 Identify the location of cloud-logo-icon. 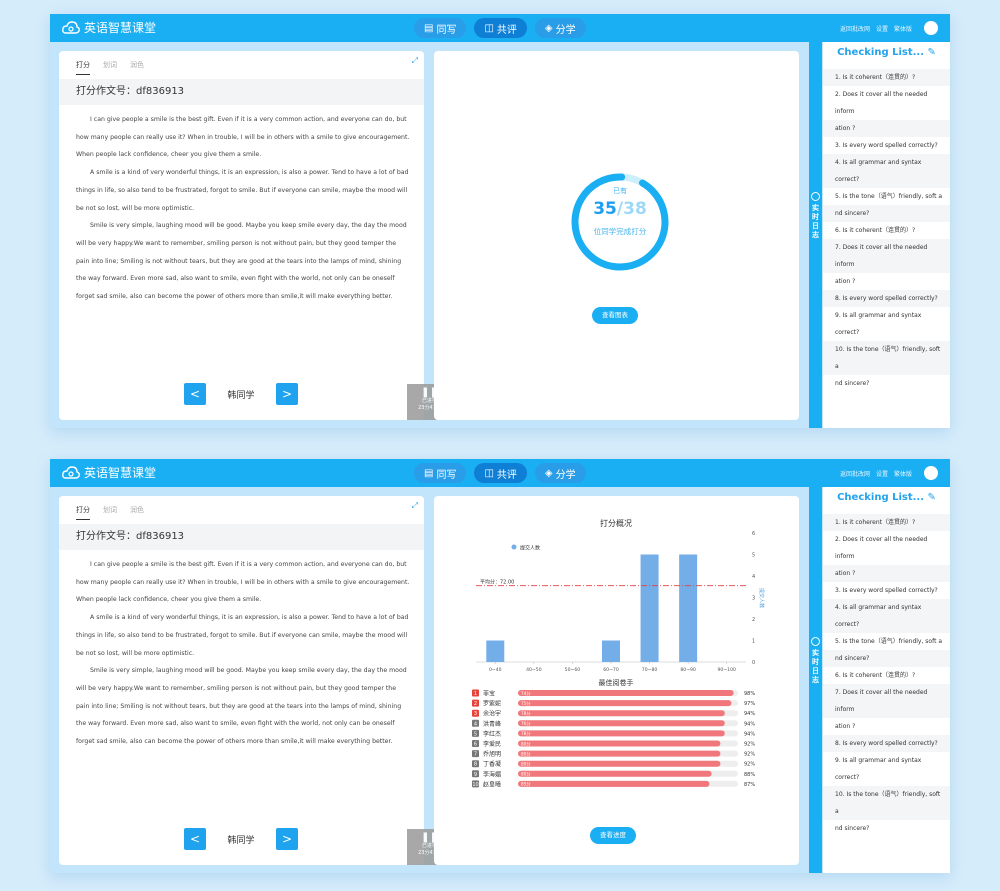
(71, 472).